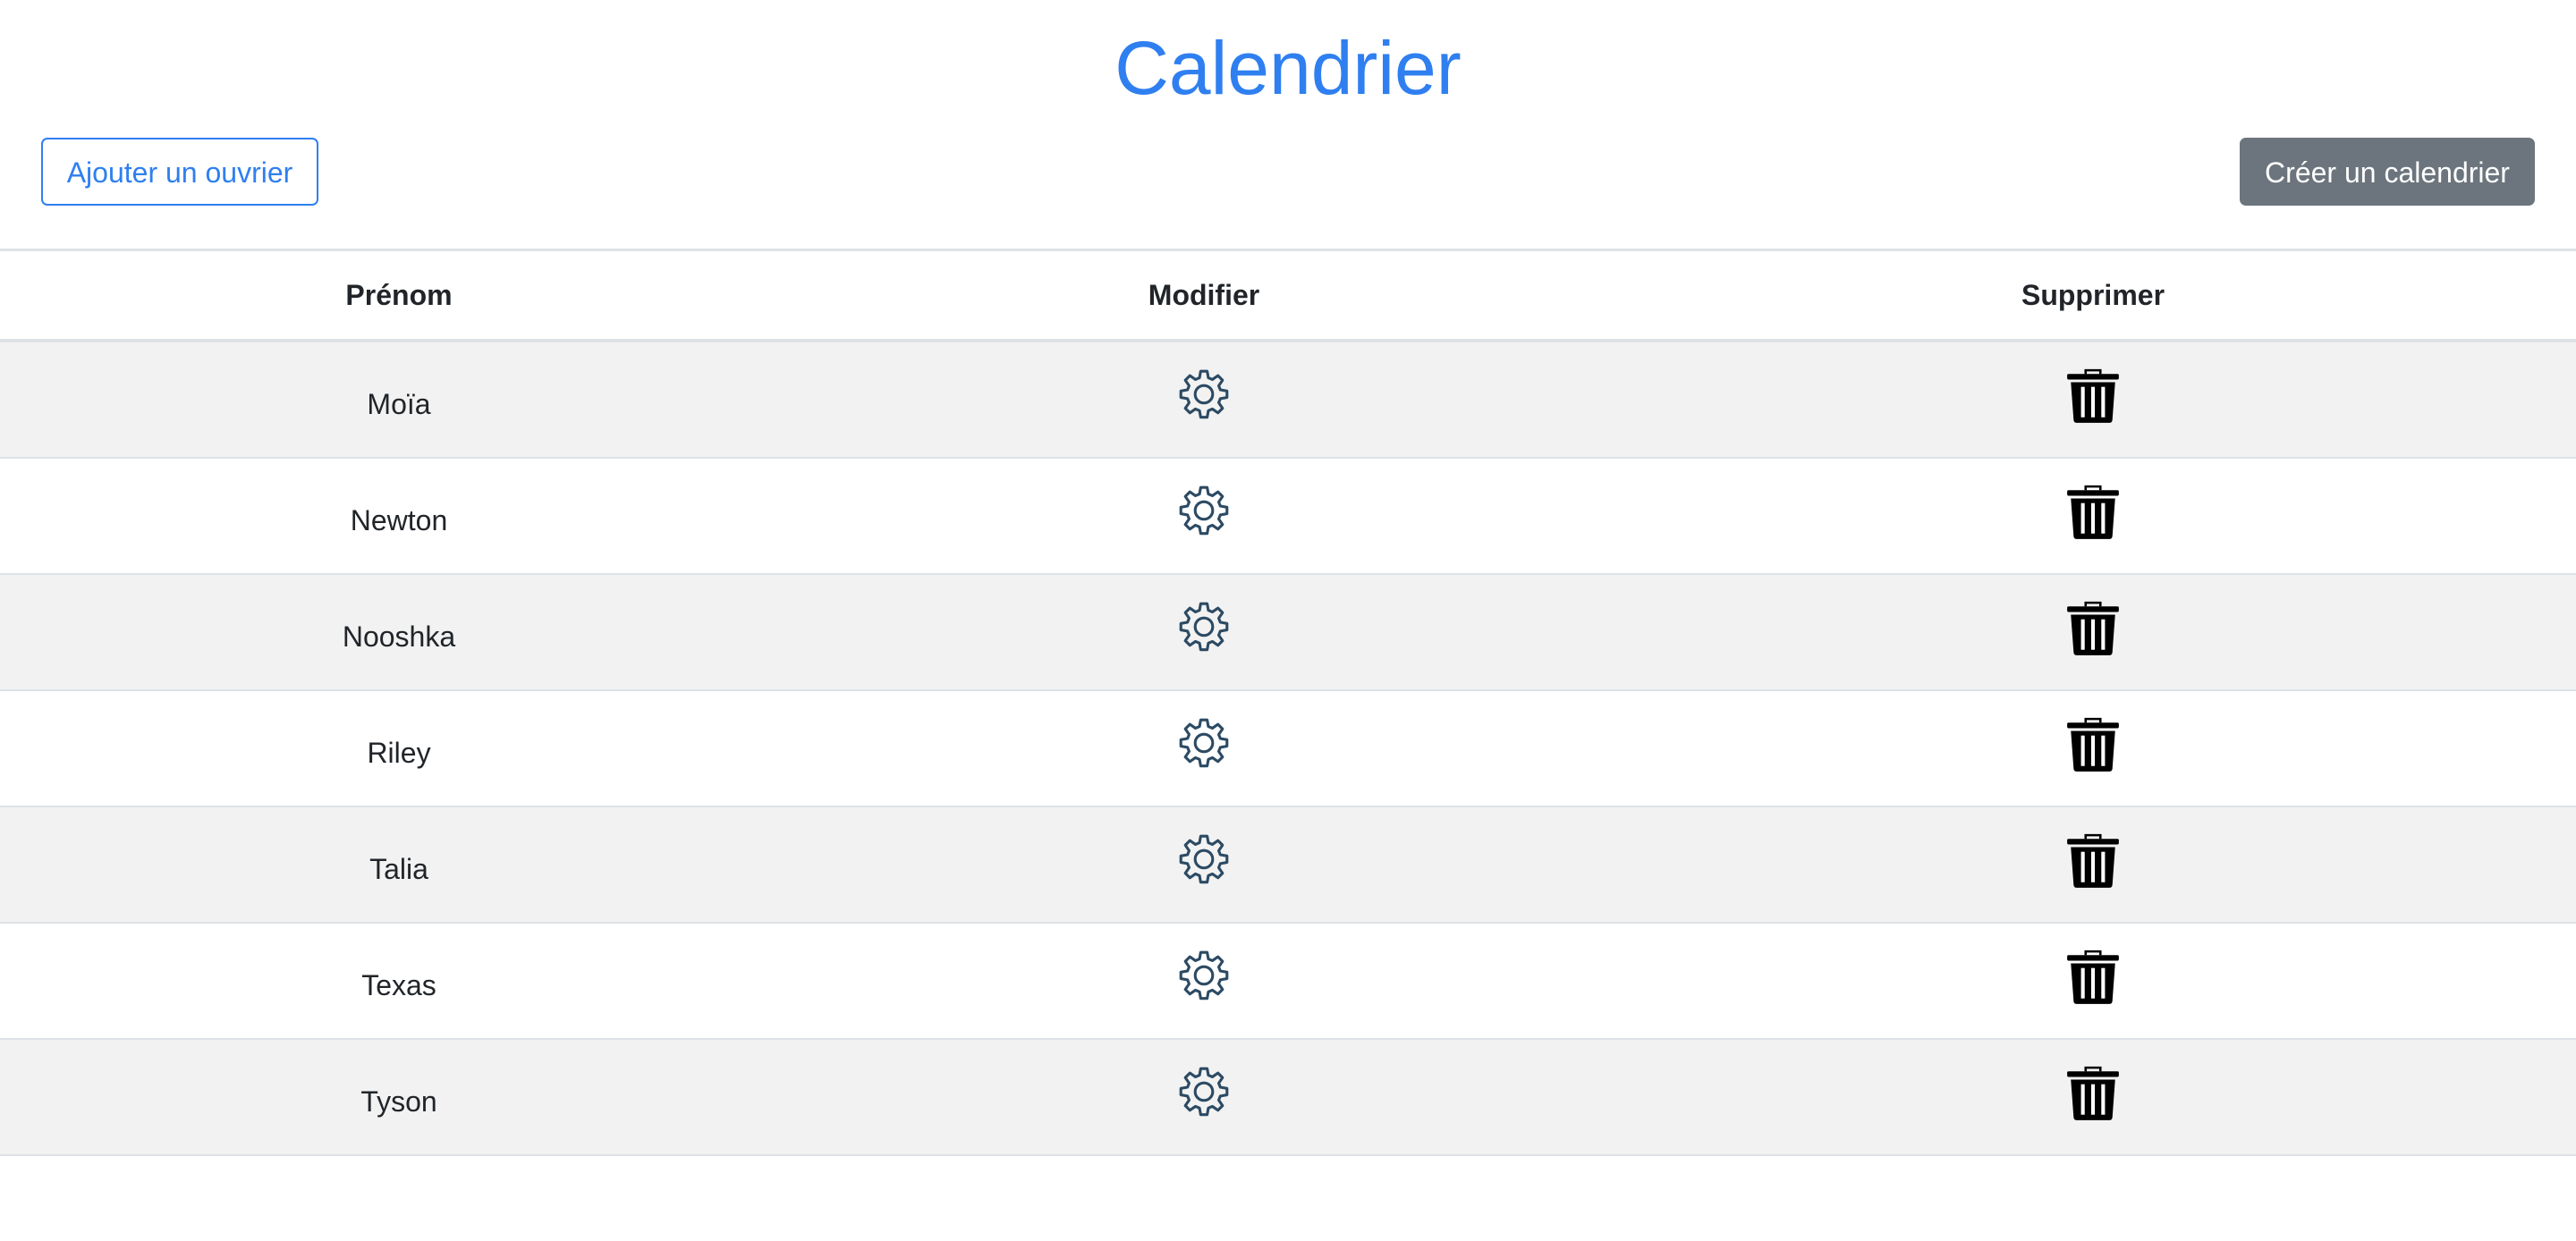  I want to click on cell-name: Newton, so click(399, 516).